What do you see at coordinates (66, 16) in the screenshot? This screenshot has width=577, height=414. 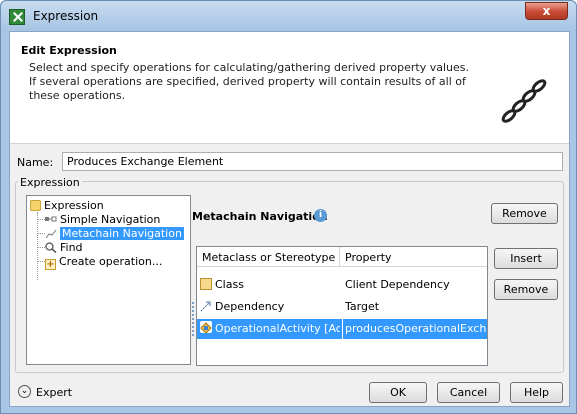 I see `window-title: Expression` at bounding box center [66, 16].